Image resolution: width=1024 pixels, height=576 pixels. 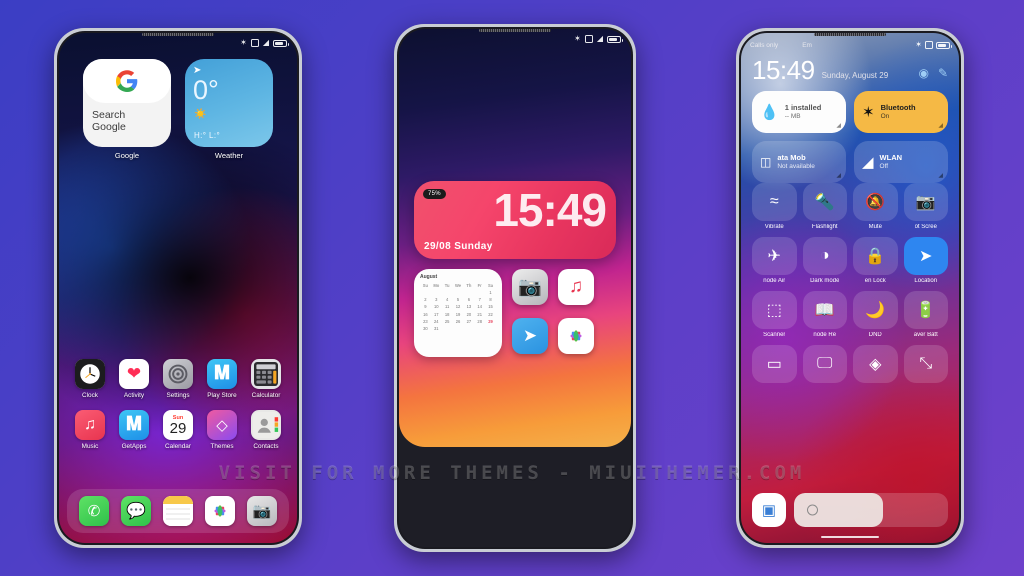 I want to click on app-themes: ◇ Themes, so click(x=222, y=430).